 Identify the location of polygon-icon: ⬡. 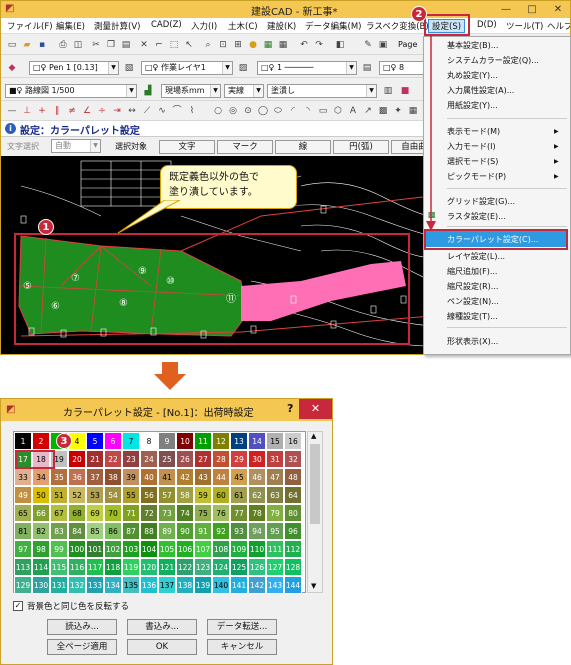
(338, 111).